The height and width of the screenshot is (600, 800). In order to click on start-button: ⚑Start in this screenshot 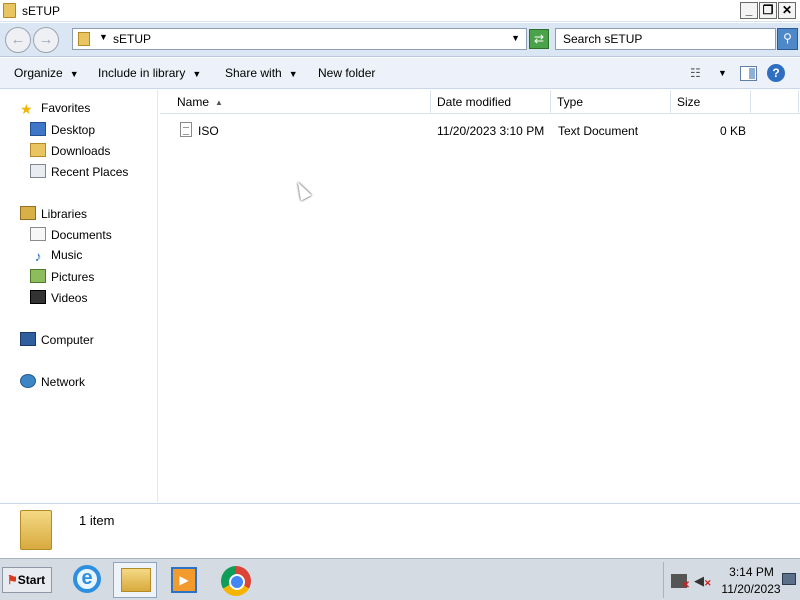, I will do `click(27, 580)`.